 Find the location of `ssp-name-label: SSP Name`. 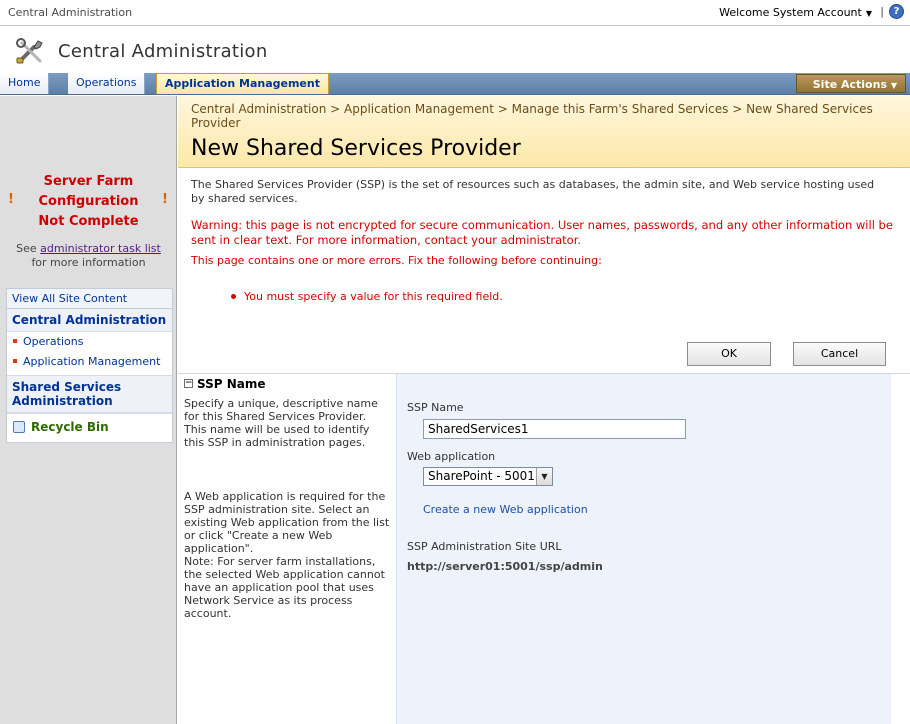

ssp-name-label: SSP Name is located at coordinates (435, 407).